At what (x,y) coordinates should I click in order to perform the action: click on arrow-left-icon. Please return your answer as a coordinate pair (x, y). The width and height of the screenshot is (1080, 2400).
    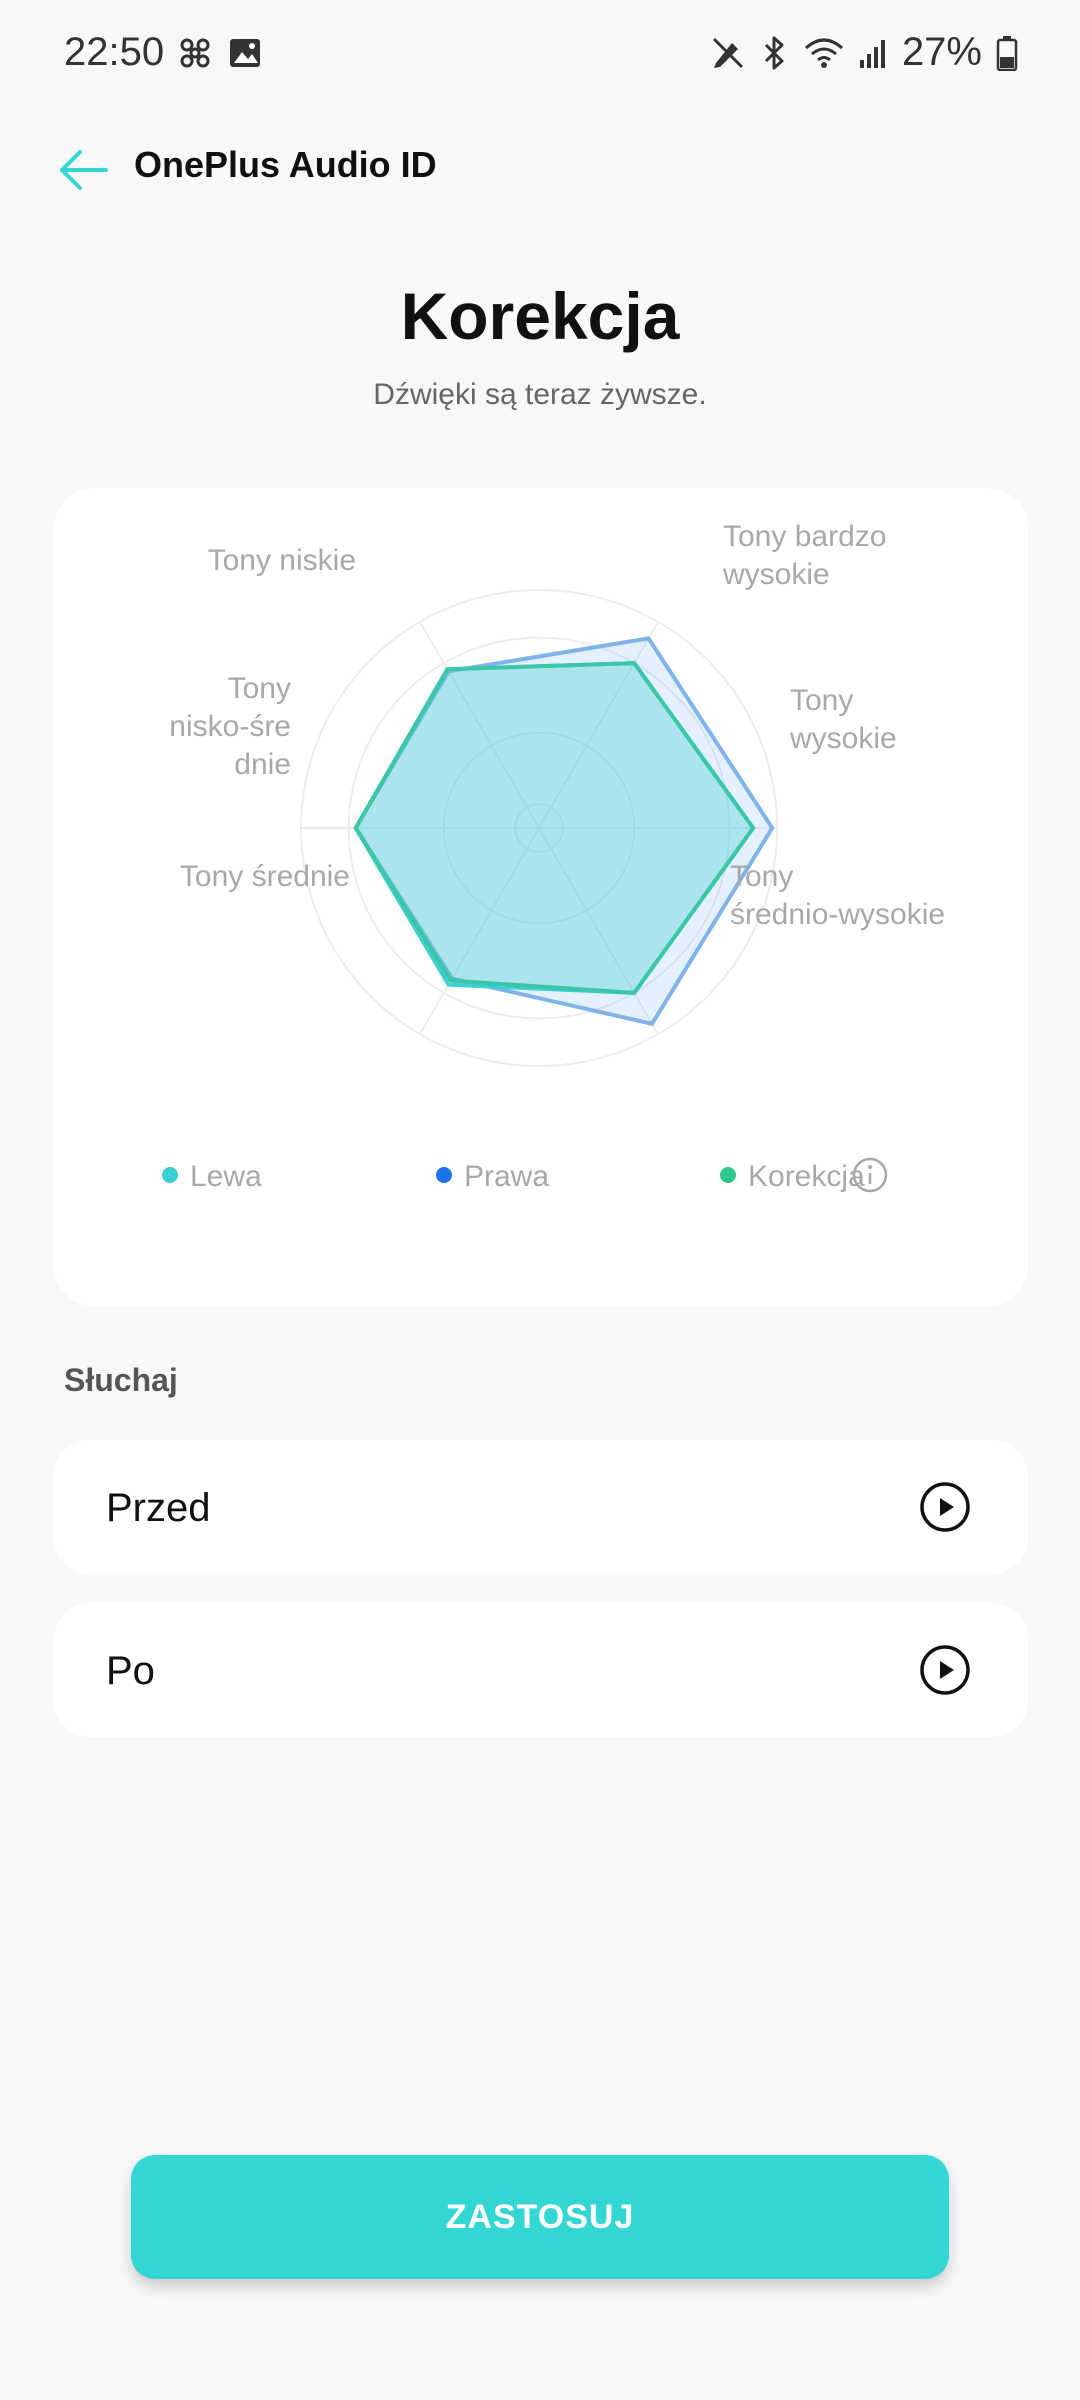
    Looking at the image, I should click on (84, 170).